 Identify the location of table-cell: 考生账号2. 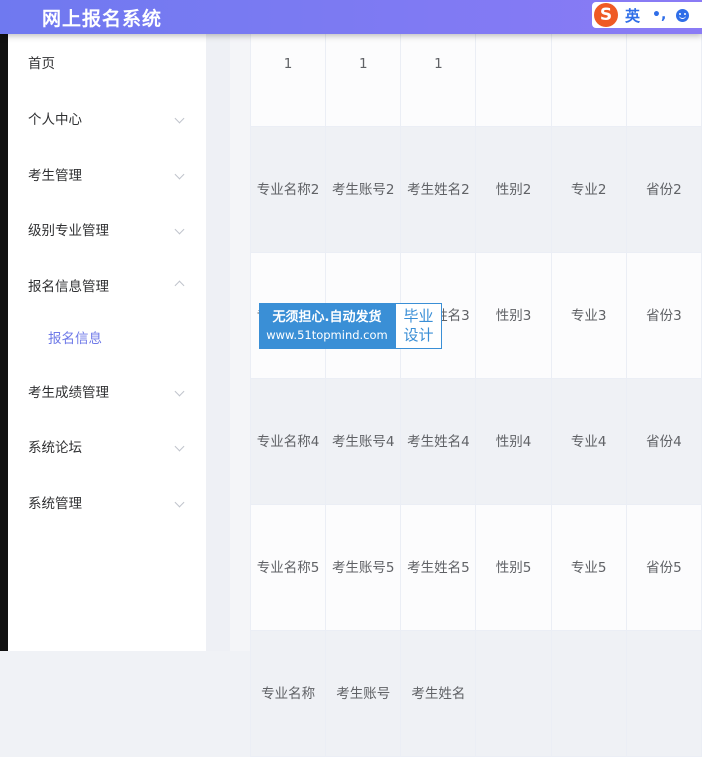
(363, 189).